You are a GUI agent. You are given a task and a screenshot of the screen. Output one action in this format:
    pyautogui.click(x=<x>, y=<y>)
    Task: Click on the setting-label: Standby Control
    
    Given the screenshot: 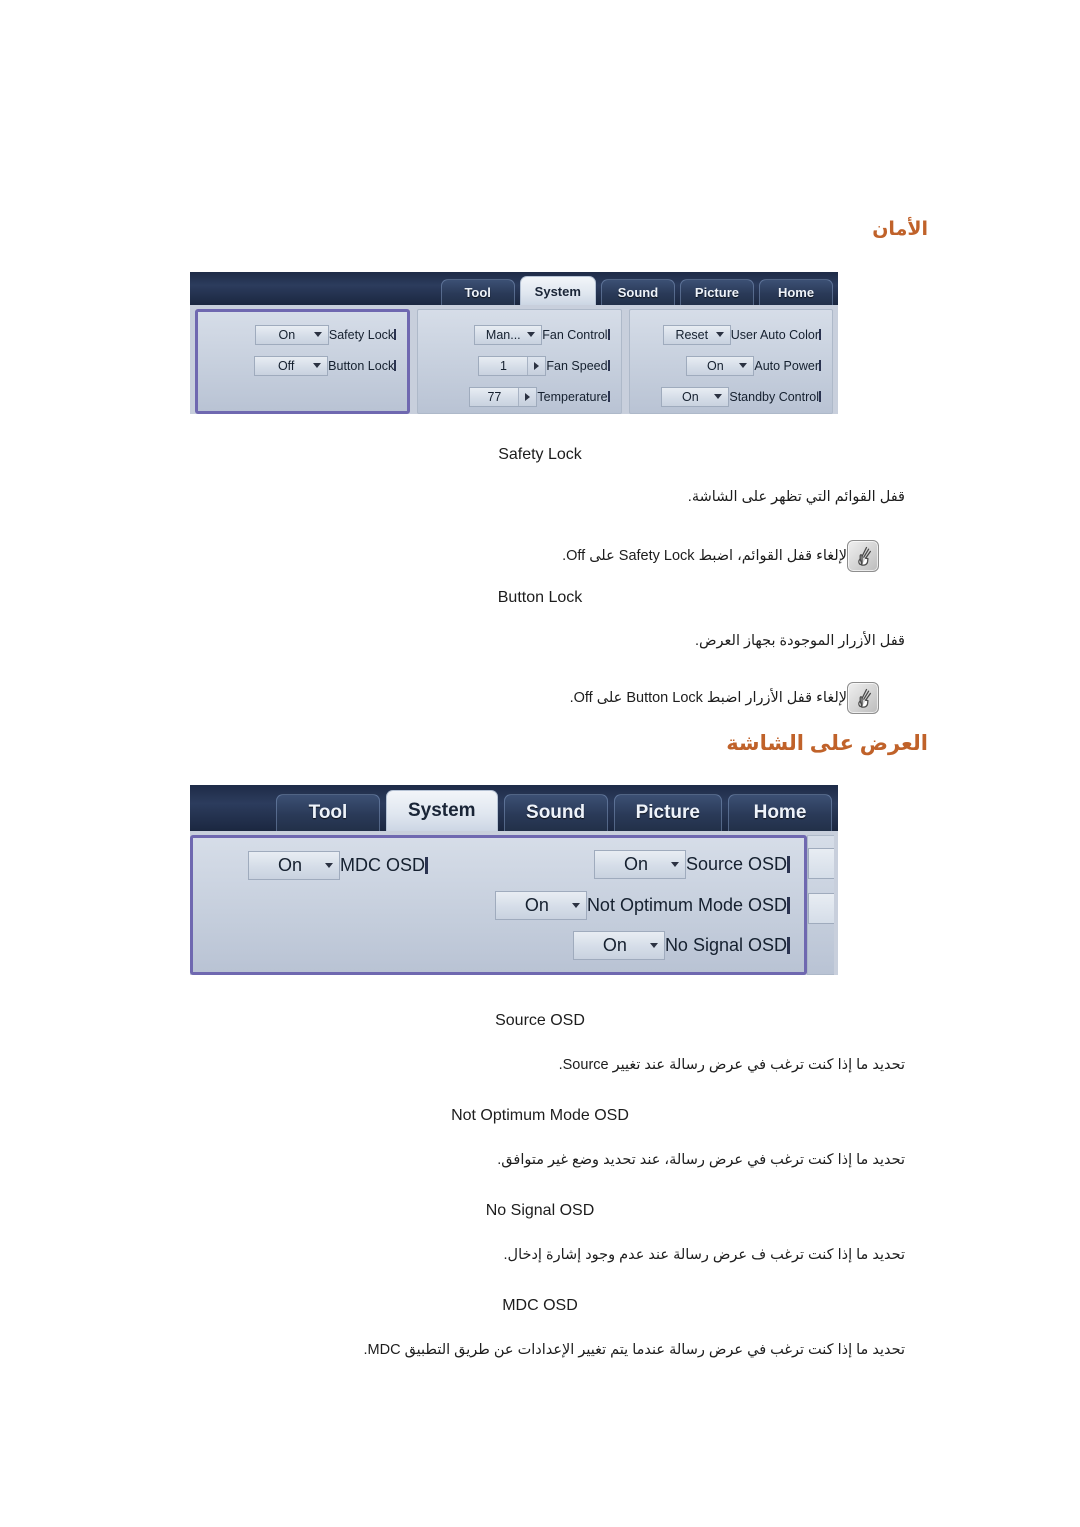 What is the action you would take?
    pyautogui.click(x=776, y=397)
    